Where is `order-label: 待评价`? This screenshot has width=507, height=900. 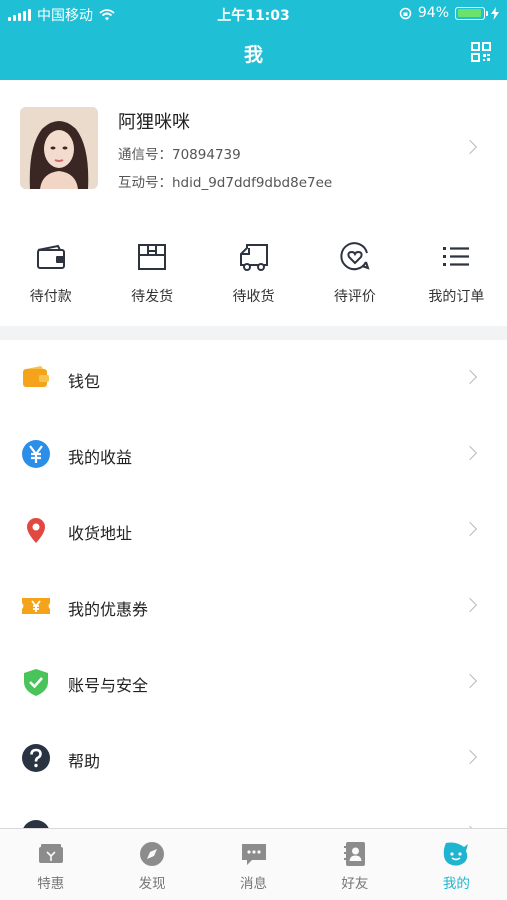 order-label: 待评价 is located at coordinates (354, 297).